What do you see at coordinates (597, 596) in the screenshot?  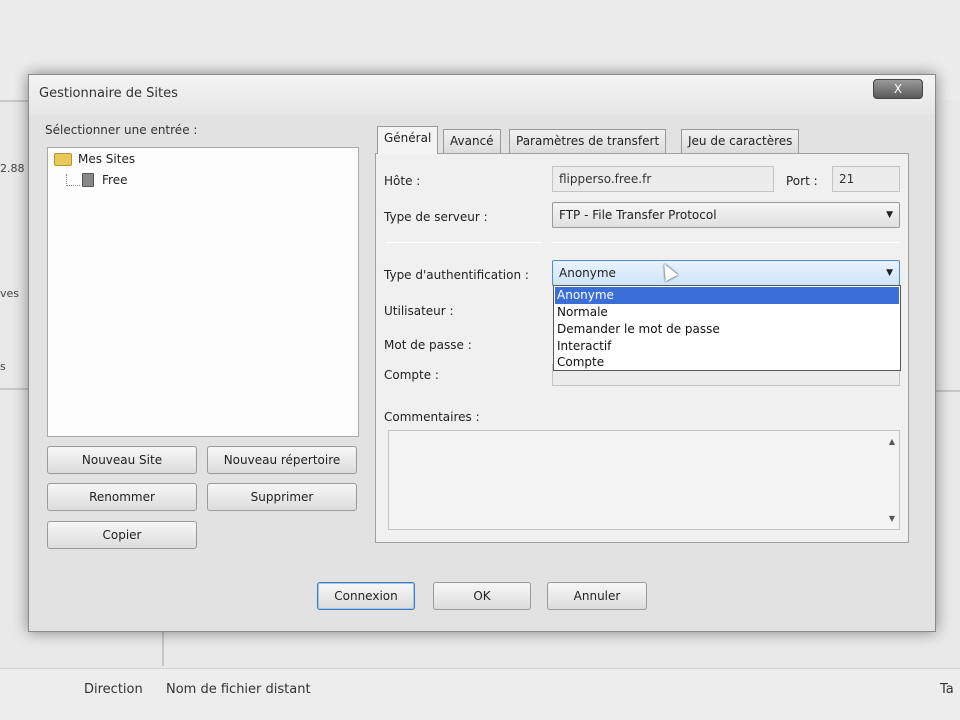 I see `cancel-button: Annuler` at bounding box center [597, 596].